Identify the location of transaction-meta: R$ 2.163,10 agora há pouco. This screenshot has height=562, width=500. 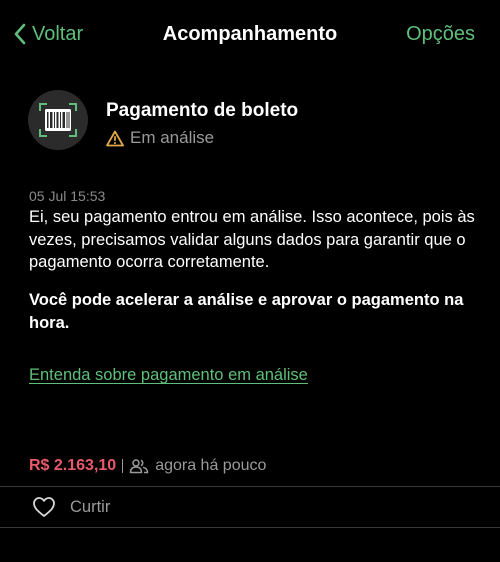
(147, 466).